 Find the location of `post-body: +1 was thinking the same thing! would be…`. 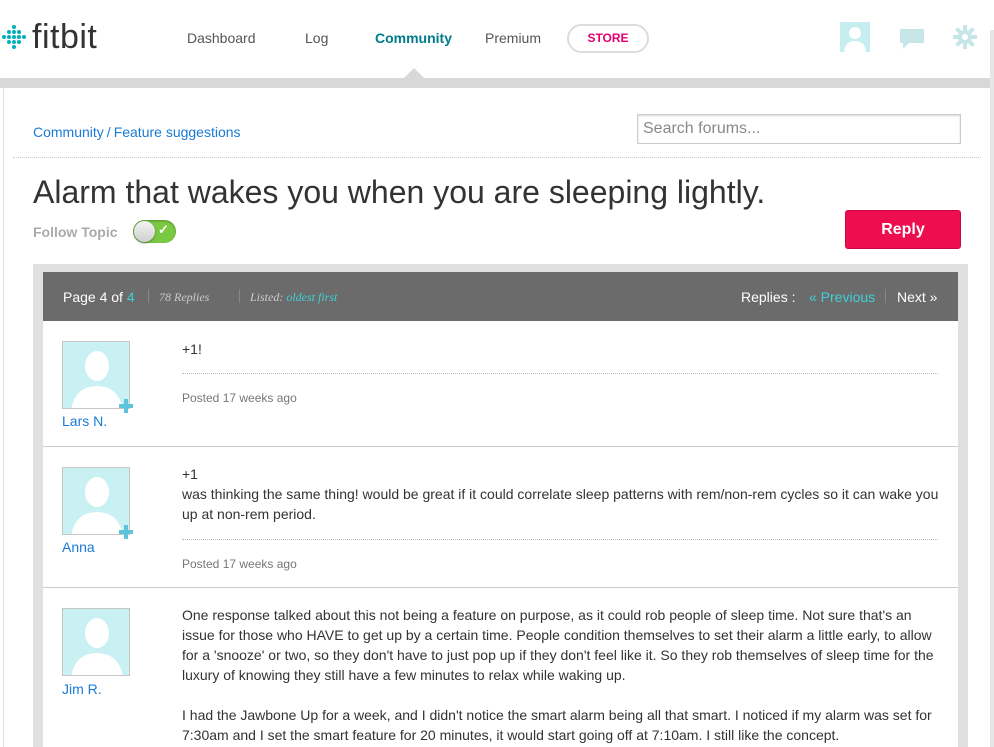

post-body: +1 was thinking the same thing! would be… is located at coordinates (562, 494).